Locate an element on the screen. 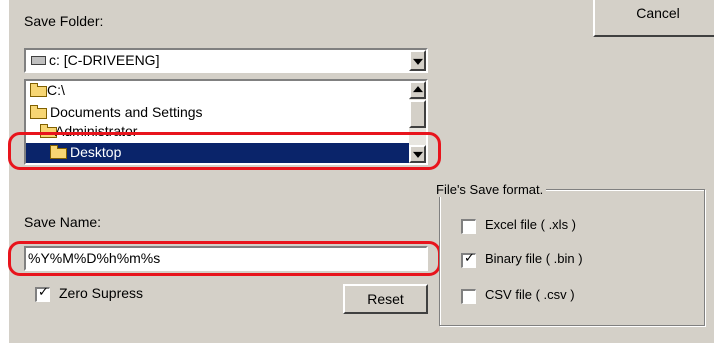 This screenshot has height=343, width=714. excel-file-option: Excel file ( .xls ) is located at coordinates (561, 226).